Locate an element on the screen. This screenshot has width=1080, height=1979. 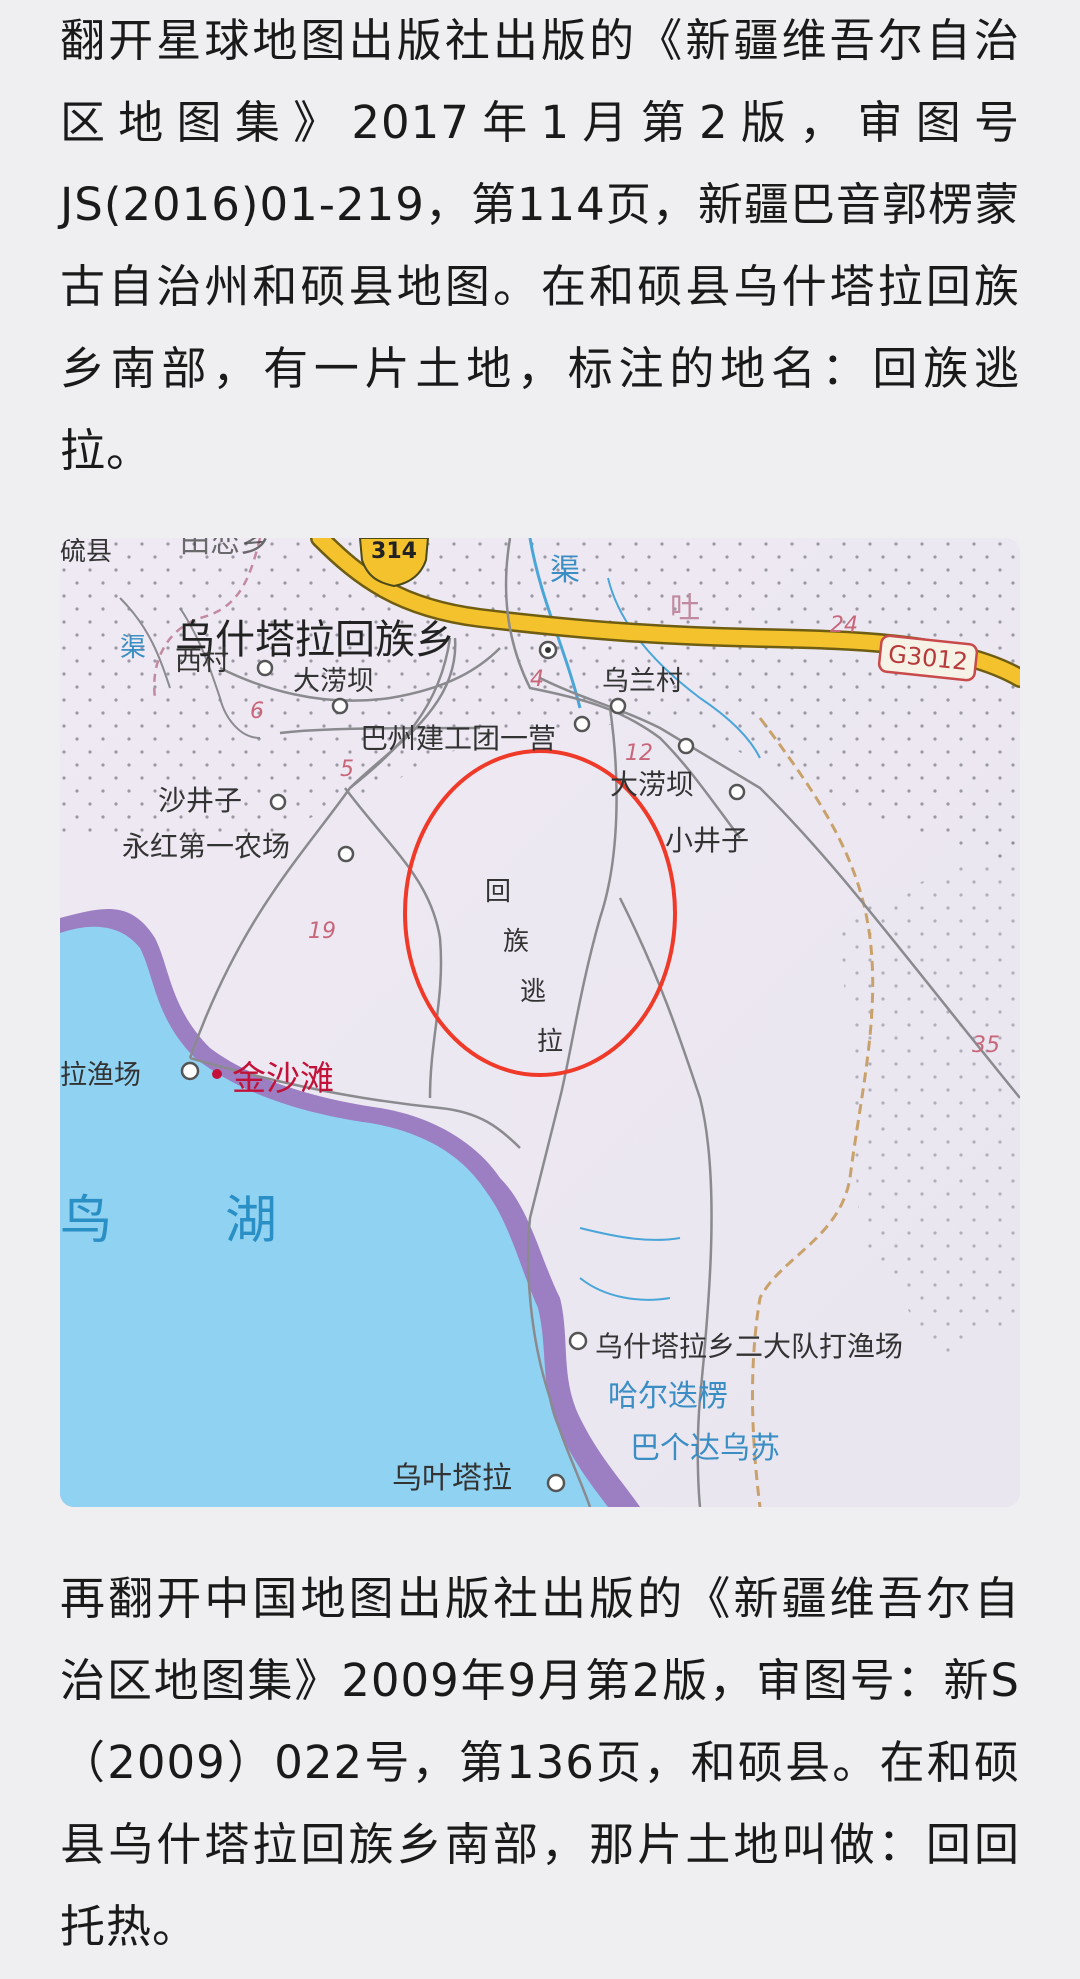
km-marker-5: 5 is located at coordinates (347, 769).